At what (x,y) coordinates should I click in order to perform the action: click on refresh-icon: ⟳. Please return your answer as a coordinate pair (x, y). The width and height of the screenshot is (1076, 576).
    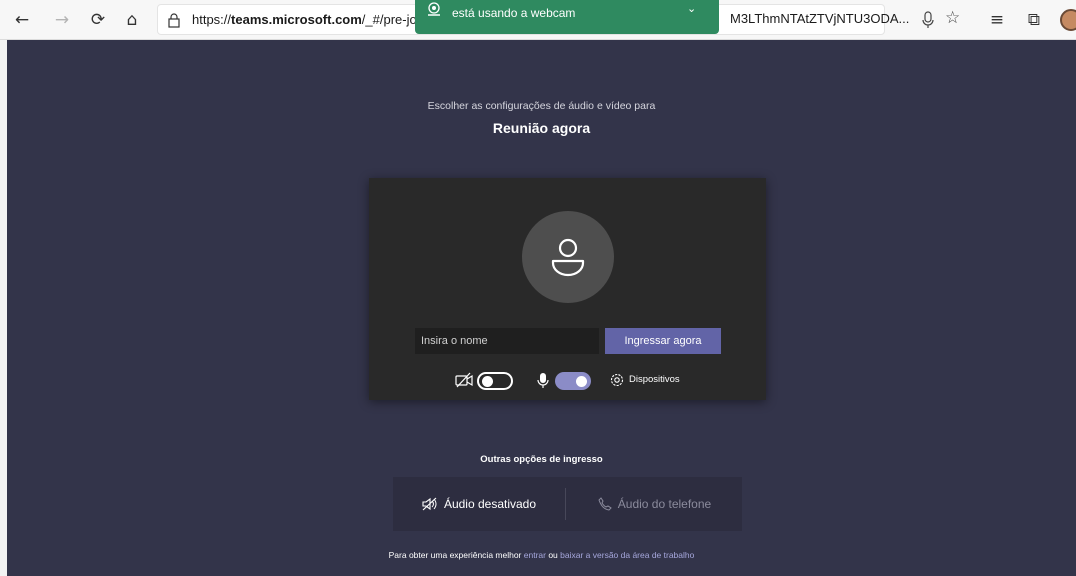
    Looking at the image, I should click on (98, 20).